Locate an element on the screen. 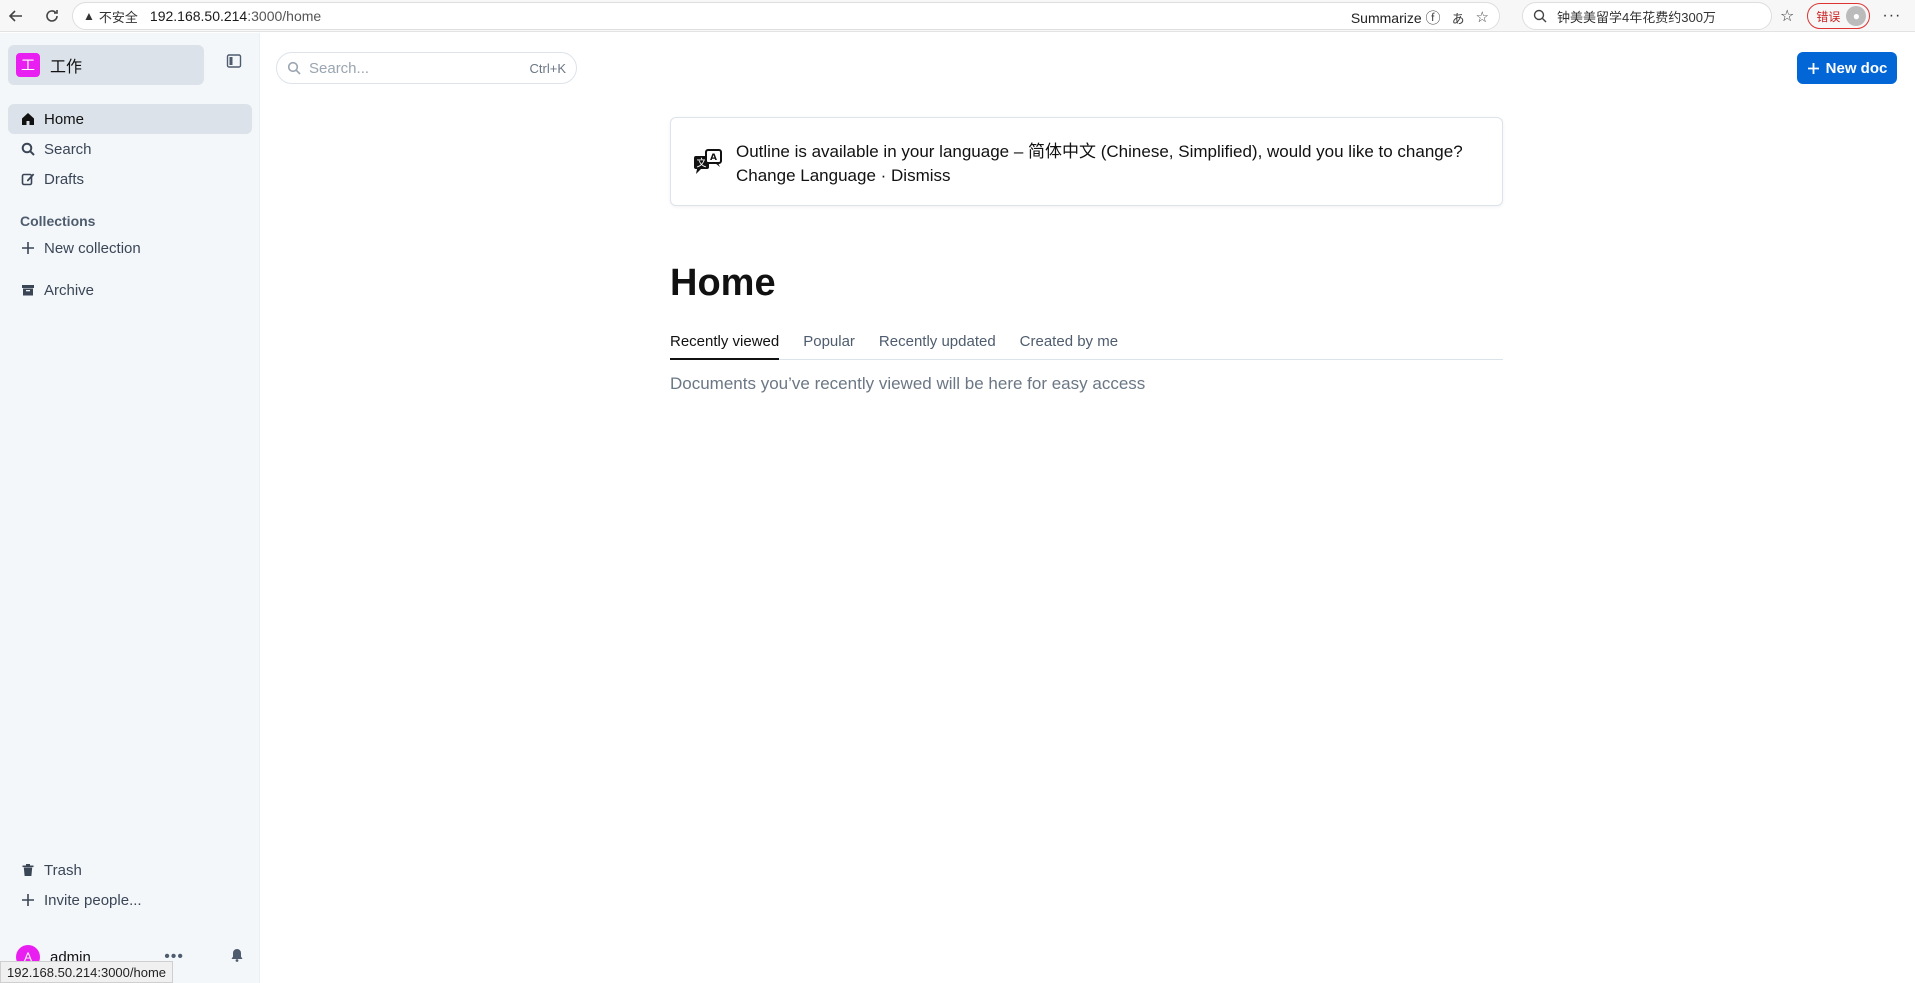  page-title: Home is located at coordinates (723, 283).